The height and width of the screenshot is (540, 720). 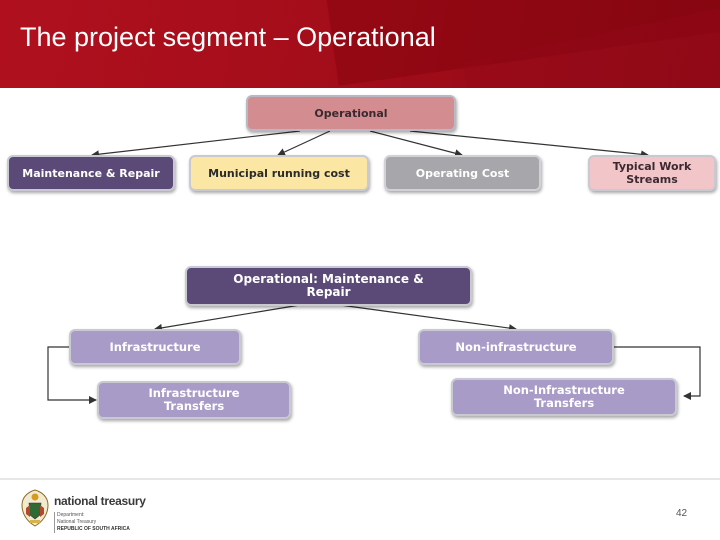 I want to click on brand-department-name: National Treasury, so click(x=77, y=522).